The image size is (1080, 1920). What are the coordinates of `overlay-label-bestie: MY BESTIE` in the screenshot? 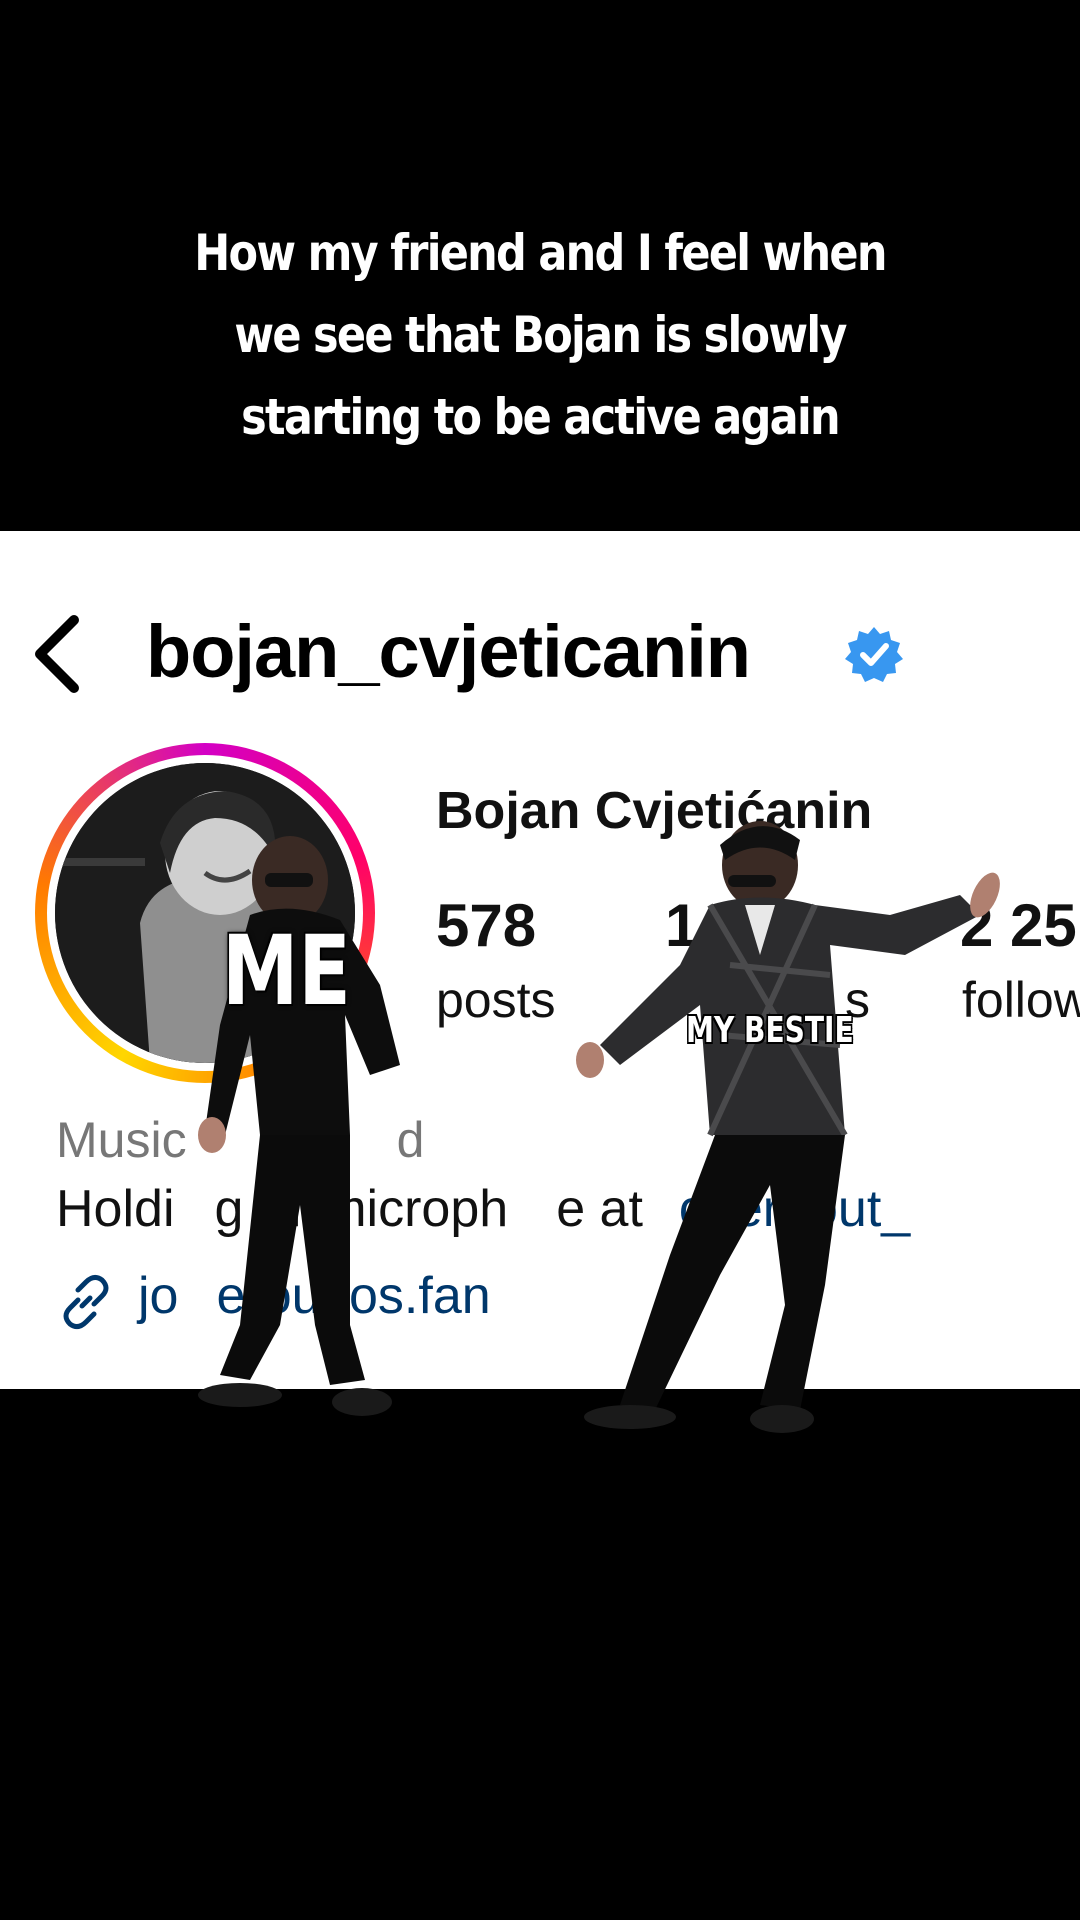 It's located at (770, 1030).